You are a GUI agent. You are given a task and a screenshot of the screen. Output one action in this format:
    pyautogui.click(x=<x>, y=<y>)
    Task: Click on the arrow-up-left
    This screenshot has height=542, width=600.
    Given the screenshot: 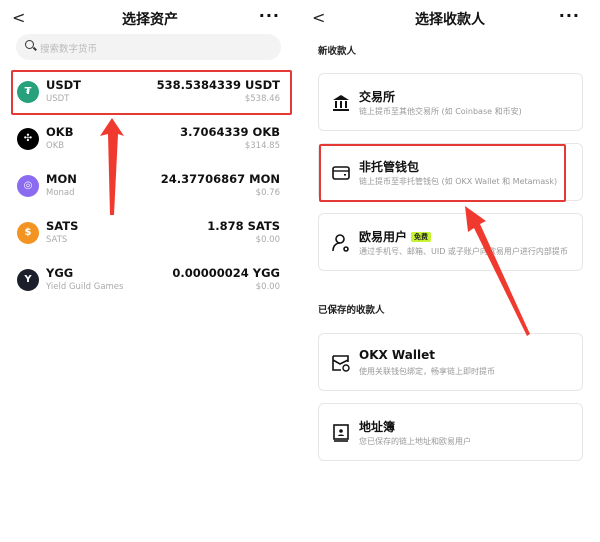 What is the action you would take?
    pyautogui.click(x=112, y=166)
    